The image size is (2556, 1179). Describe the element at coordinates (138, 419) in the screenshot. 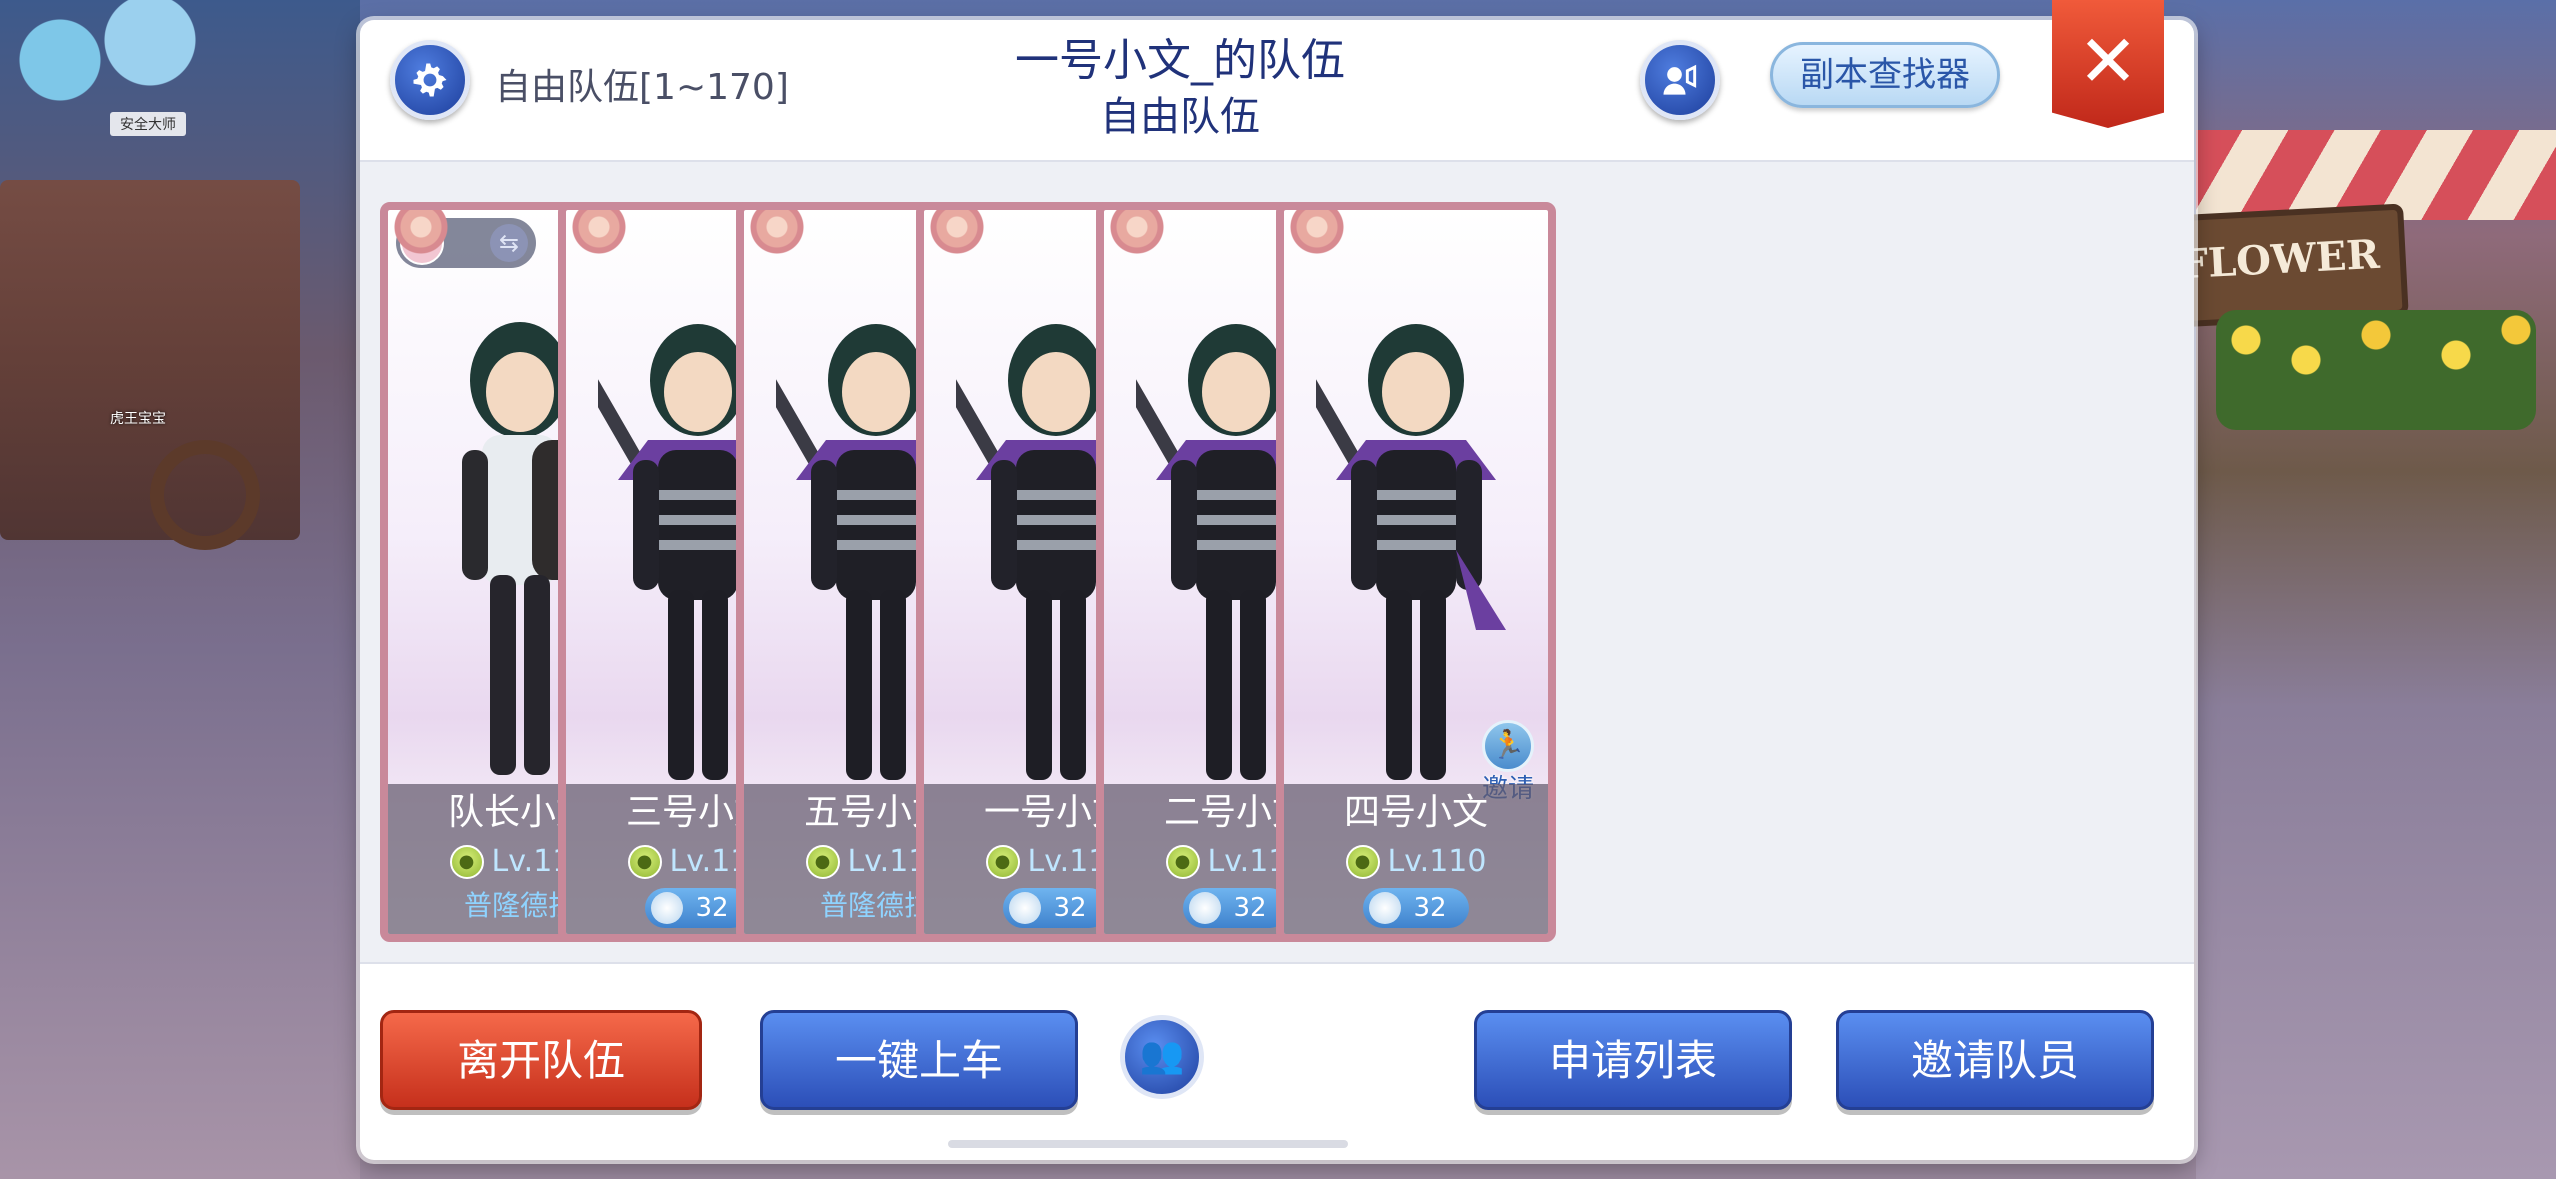

I see `pet-nameplate: 虎王宝宝` at that location.